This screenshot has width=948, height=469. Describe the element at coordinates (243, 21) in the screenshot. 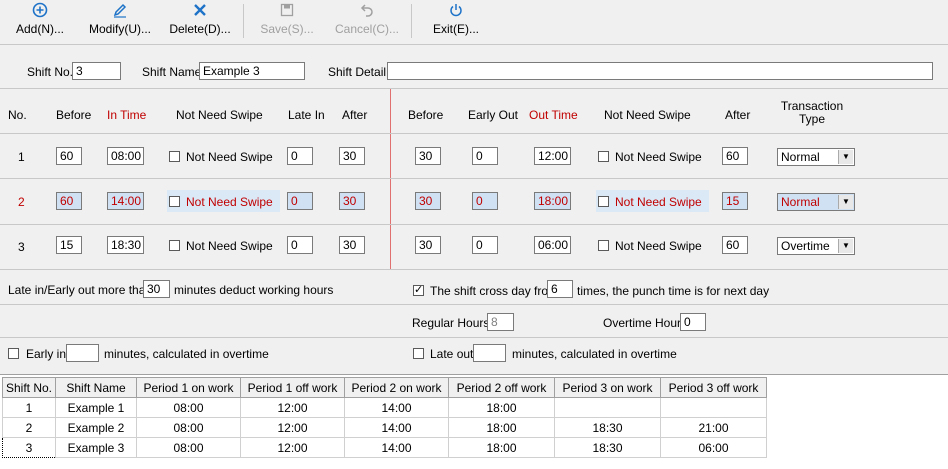

I see `toolbar-separator` at that location.